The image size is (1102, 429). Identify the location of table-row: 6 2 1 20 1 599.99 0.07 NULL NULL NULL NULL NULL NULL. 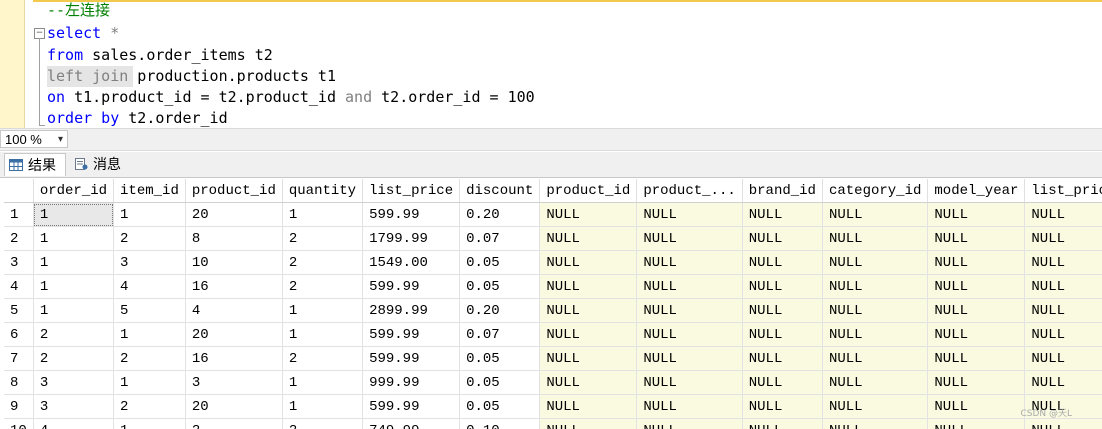
(553, 334).